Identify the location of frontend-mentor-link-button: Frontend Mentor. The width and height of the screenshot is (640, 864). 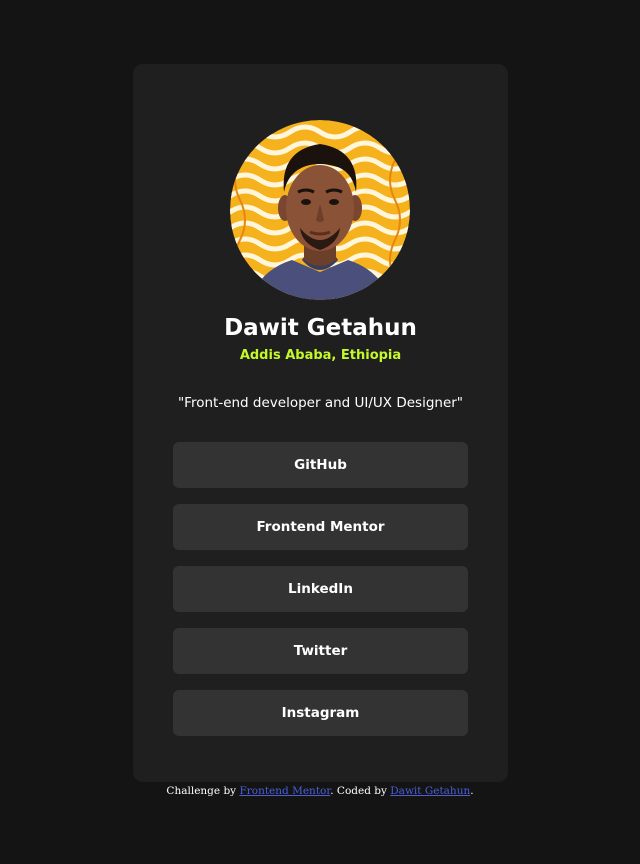
(320, 527).